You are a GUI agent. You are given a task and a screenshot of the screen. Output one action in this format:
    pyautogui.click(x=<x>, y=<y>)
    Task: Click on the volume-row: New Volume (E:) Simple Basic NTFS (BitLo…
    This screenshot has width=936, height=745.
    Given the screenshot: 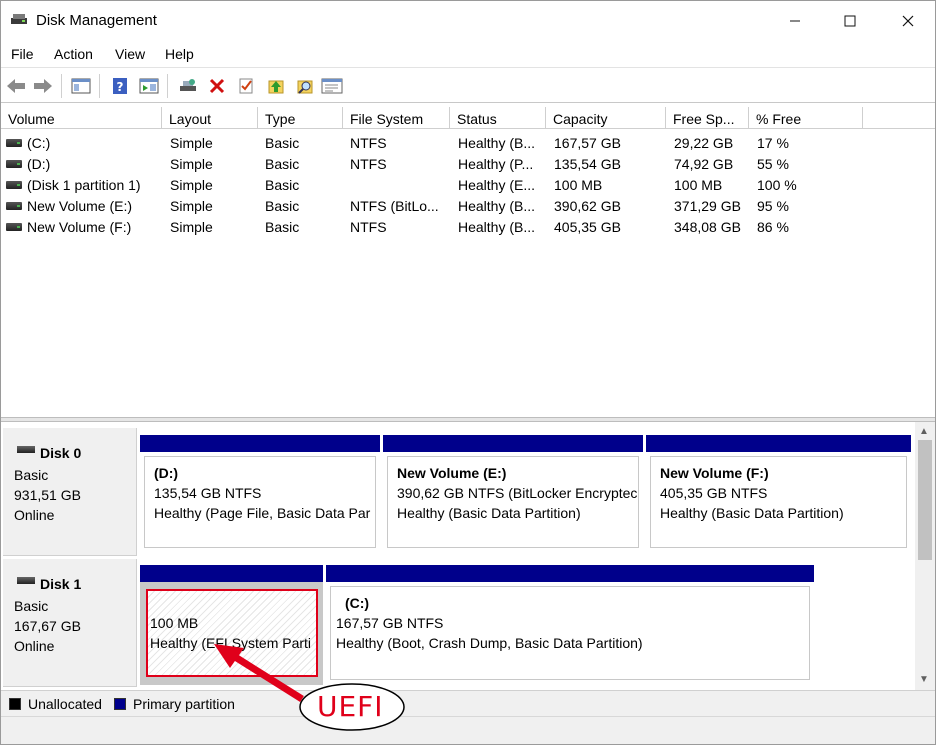 What is the action you would take?
    pyautogui.click(x=468, y=206)
    